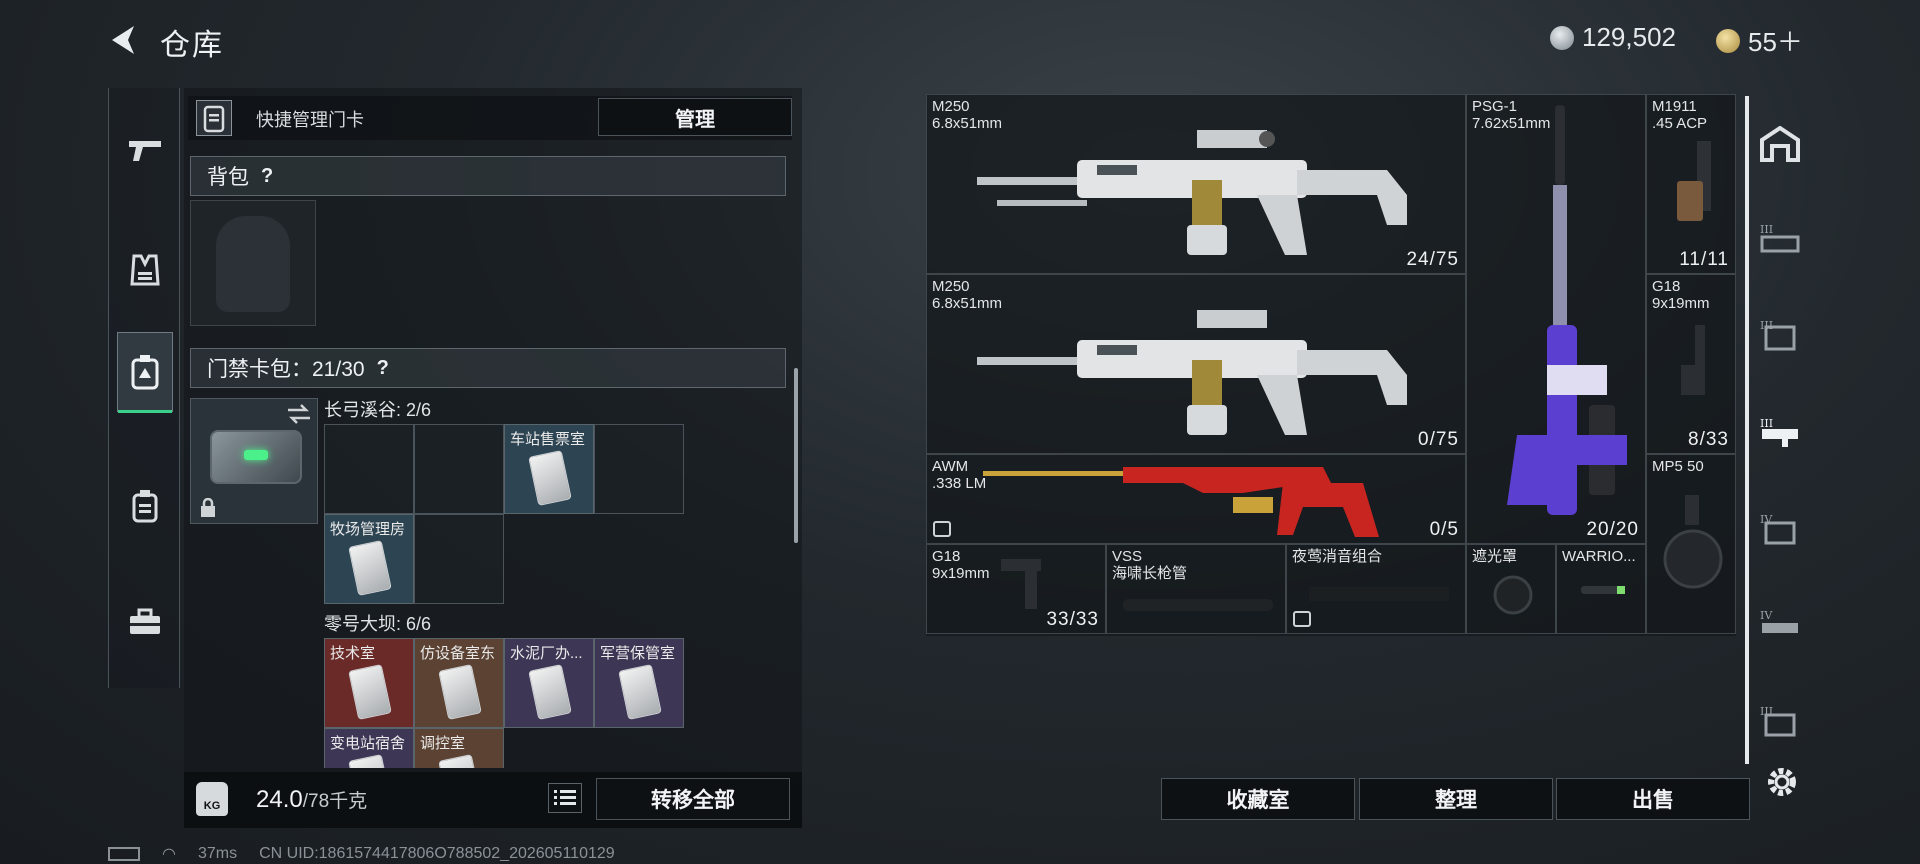  What do you see at coordinates (145, 622) in the screenshot?
I see `toolbox-icon` at bounding box center [145, 622].